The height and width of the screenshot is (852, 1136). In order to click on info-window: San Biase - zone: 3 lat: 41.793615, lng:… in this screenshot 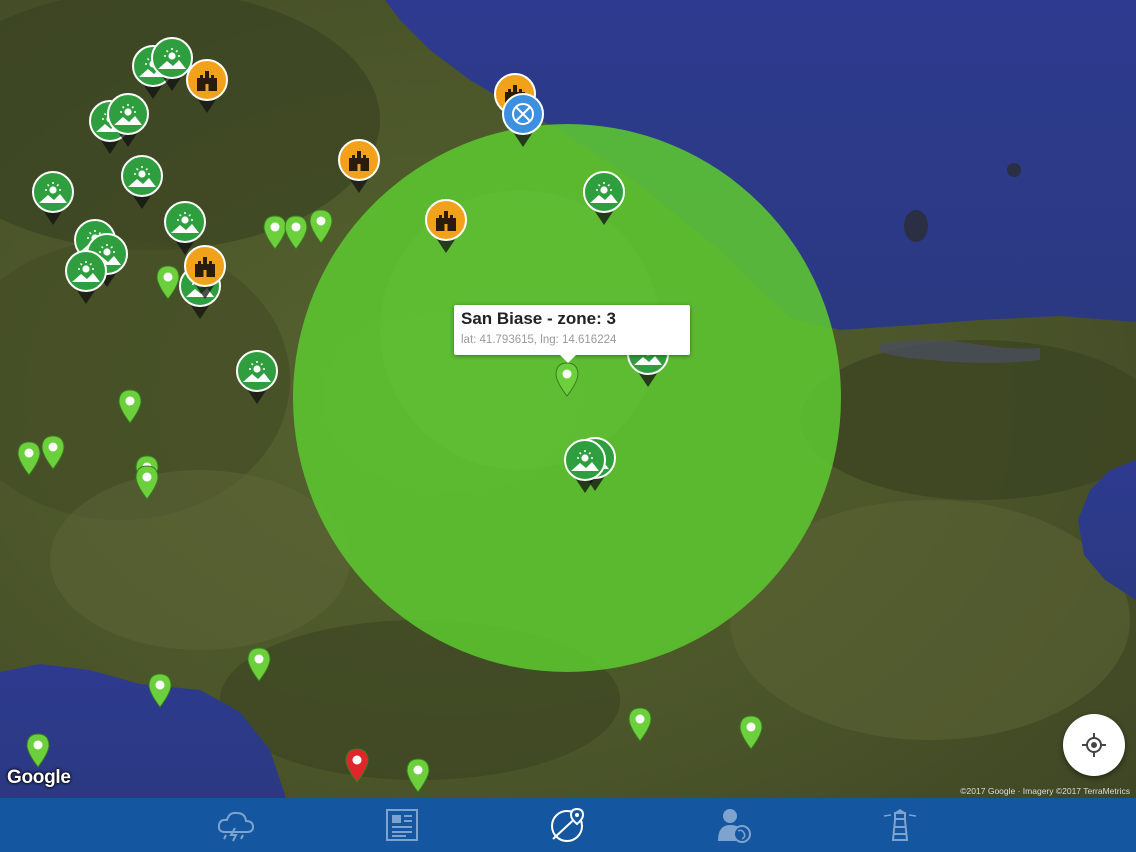, I will do `click(572, 334)`.